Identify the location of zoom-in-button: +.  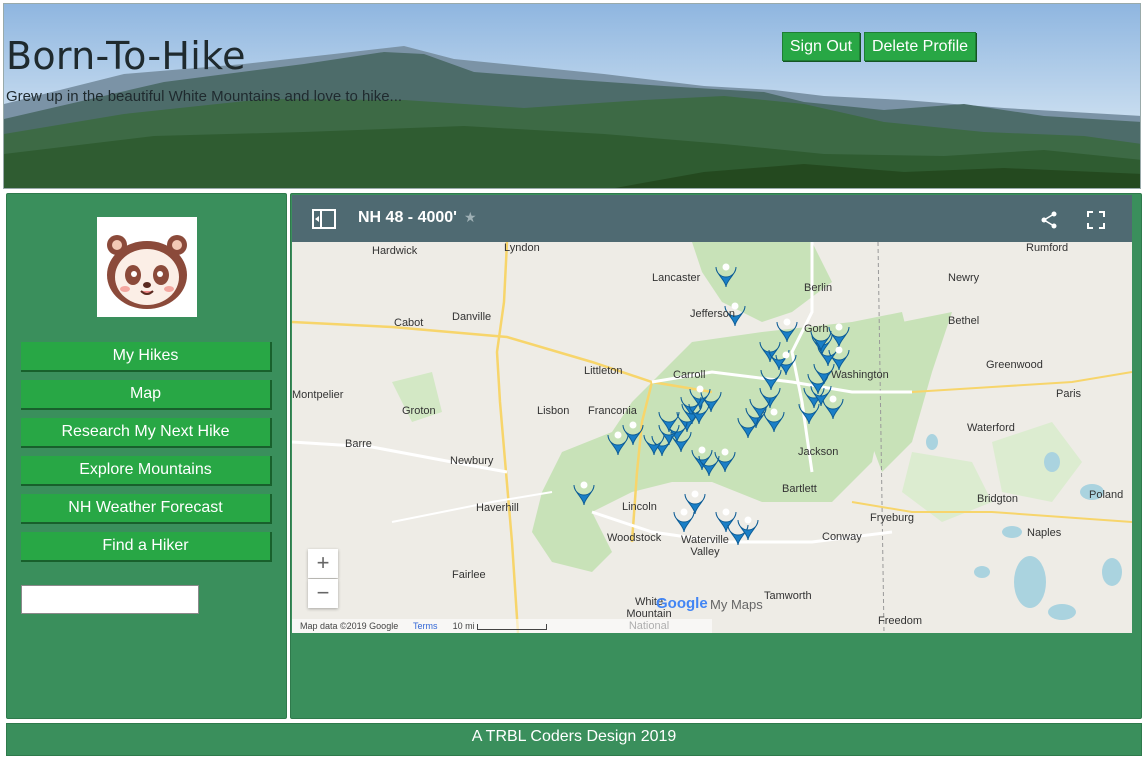
(323, 563).